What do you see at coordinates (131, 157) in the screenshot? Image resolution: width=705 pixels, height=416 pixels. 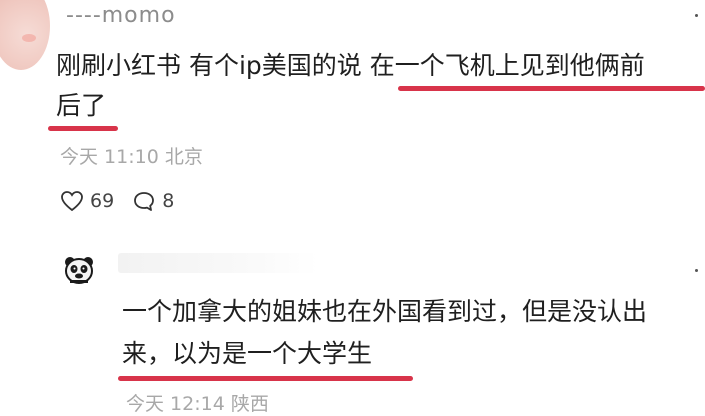 I see `comment-timestamp: 今天 11:10 北京` at bounding box center [131, 157].